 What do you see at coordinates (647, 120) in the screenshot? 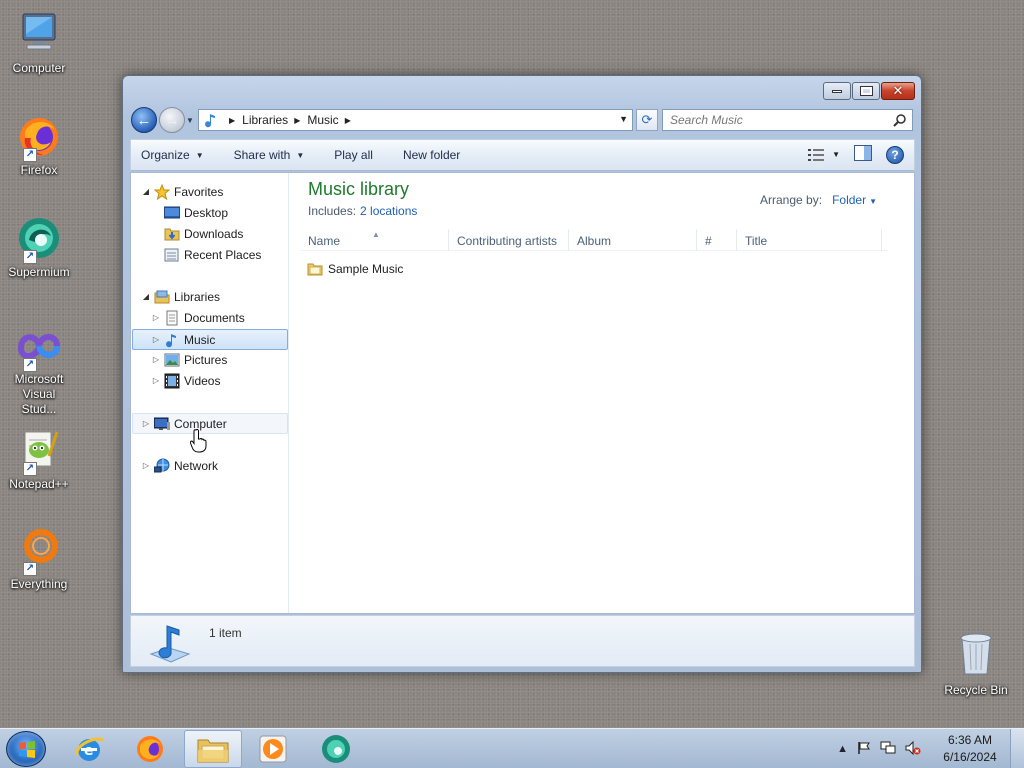
I see `refresh-button: ⟳` at bounding box center [647, 120].